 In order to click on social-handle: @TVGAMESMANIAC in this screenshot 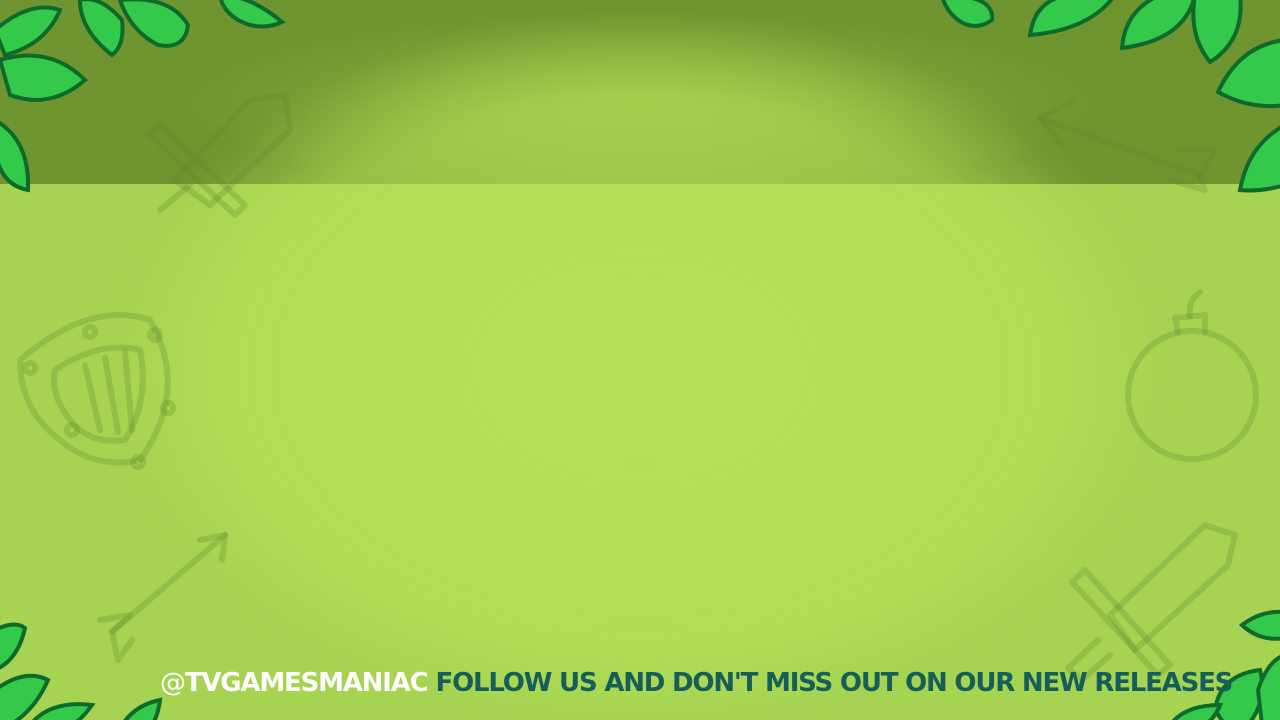, I will do `click(294, 683)`.